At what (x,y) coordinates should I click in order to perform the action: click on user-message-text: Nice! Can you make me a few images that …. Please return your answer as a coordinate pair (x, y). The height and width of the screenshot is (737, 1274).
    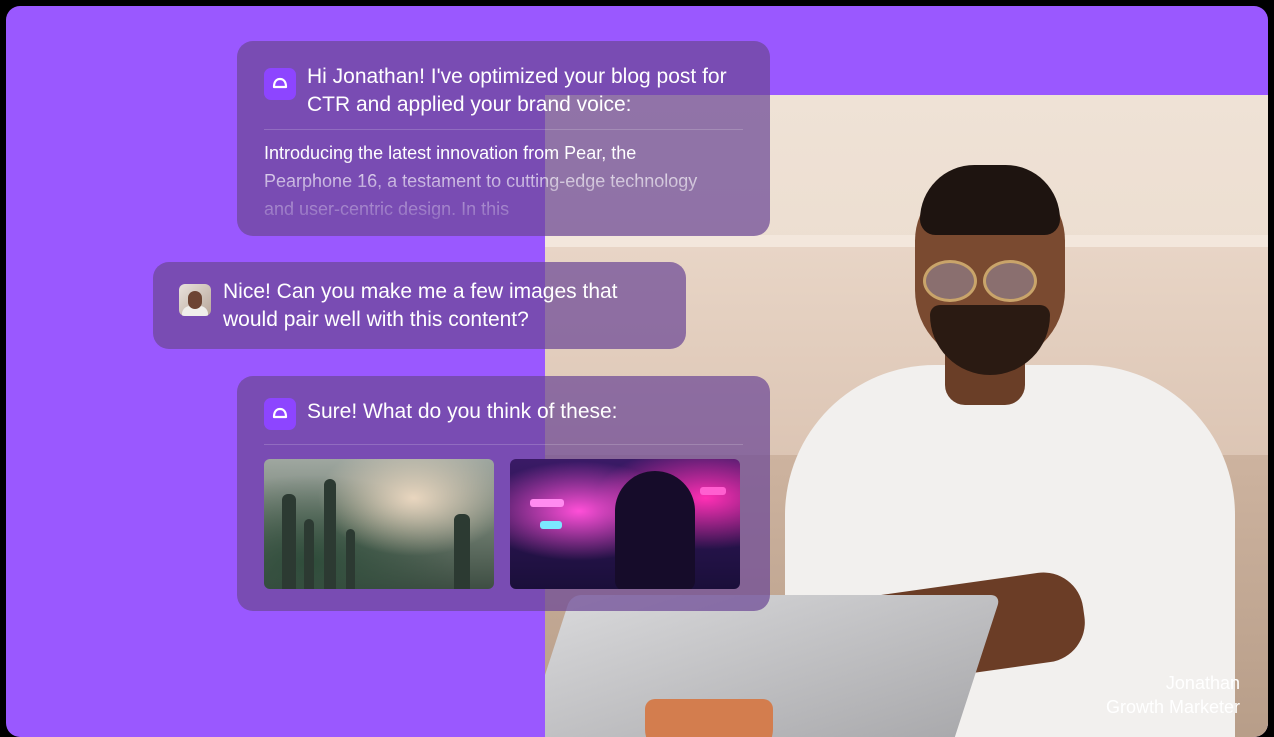
    Looking at the image, I should click on (420, 305).